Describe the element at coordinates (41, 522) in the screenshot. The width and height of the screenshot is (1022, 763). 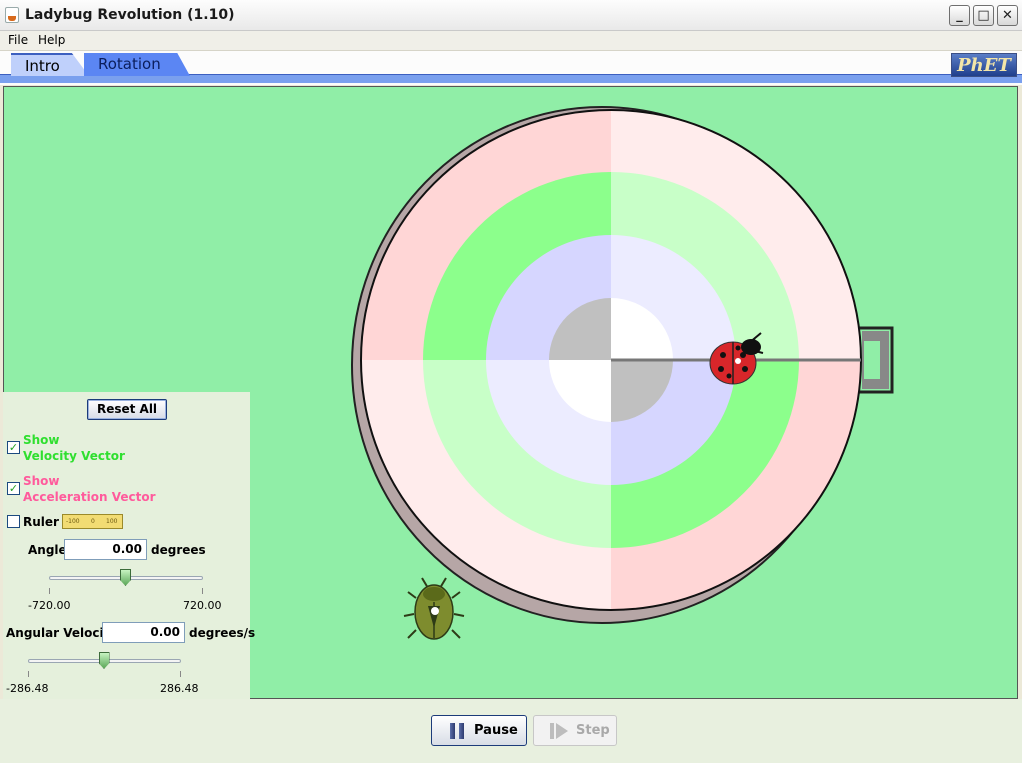
I see `ruler-label: Ruler` at that location.